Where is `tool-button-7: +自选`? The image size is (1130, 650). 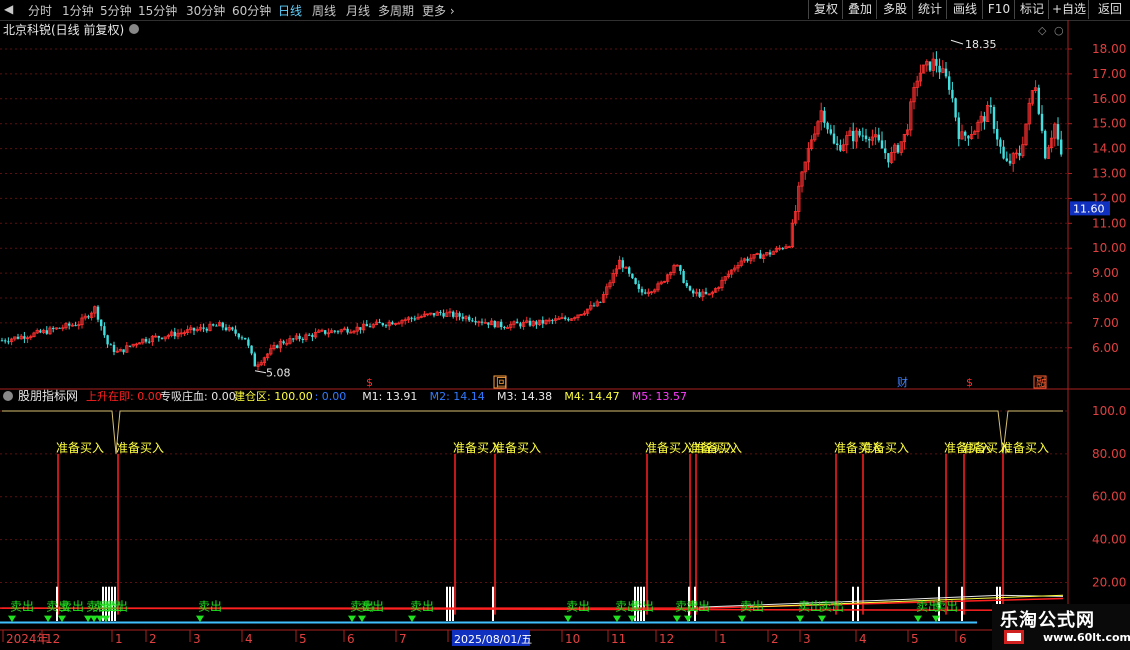 tool-button-7: +自选 is located at coordinates (1068, 9).